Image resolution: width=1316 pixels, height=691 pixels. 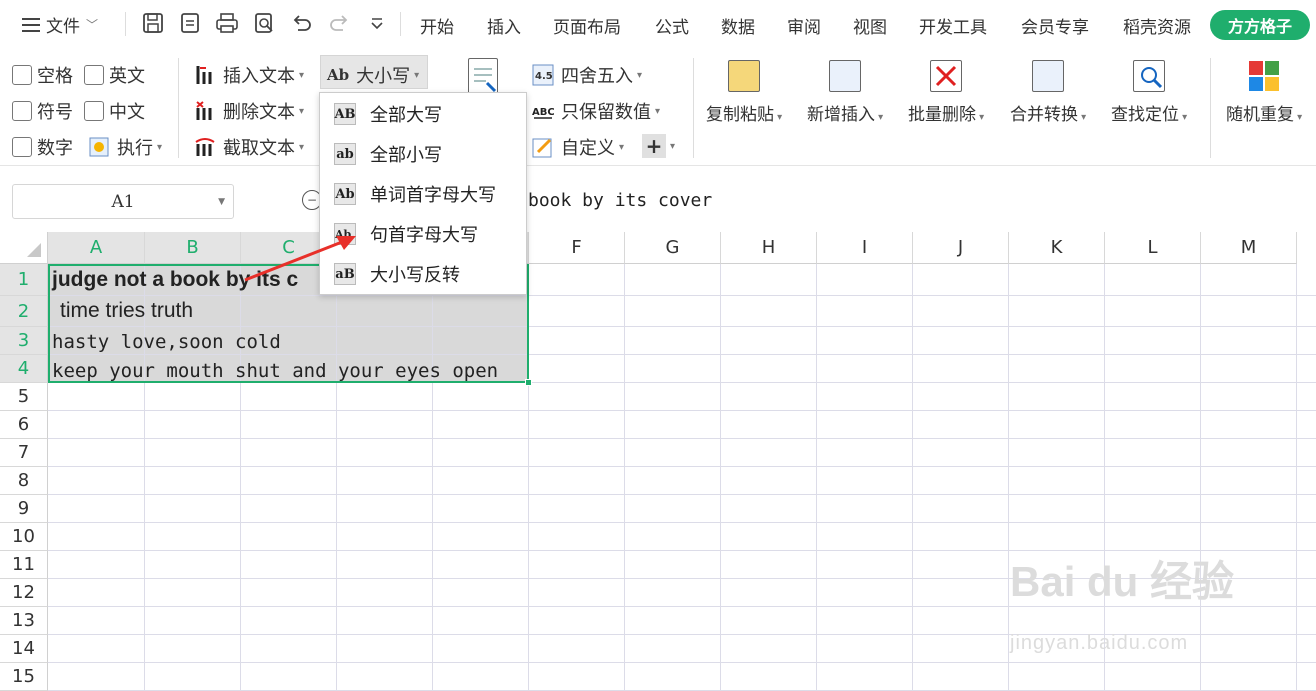 What do you see at coordinates (588, 148) in the screenshot?
I see `custom-label: 自定义` at bounding box center [588, 148].